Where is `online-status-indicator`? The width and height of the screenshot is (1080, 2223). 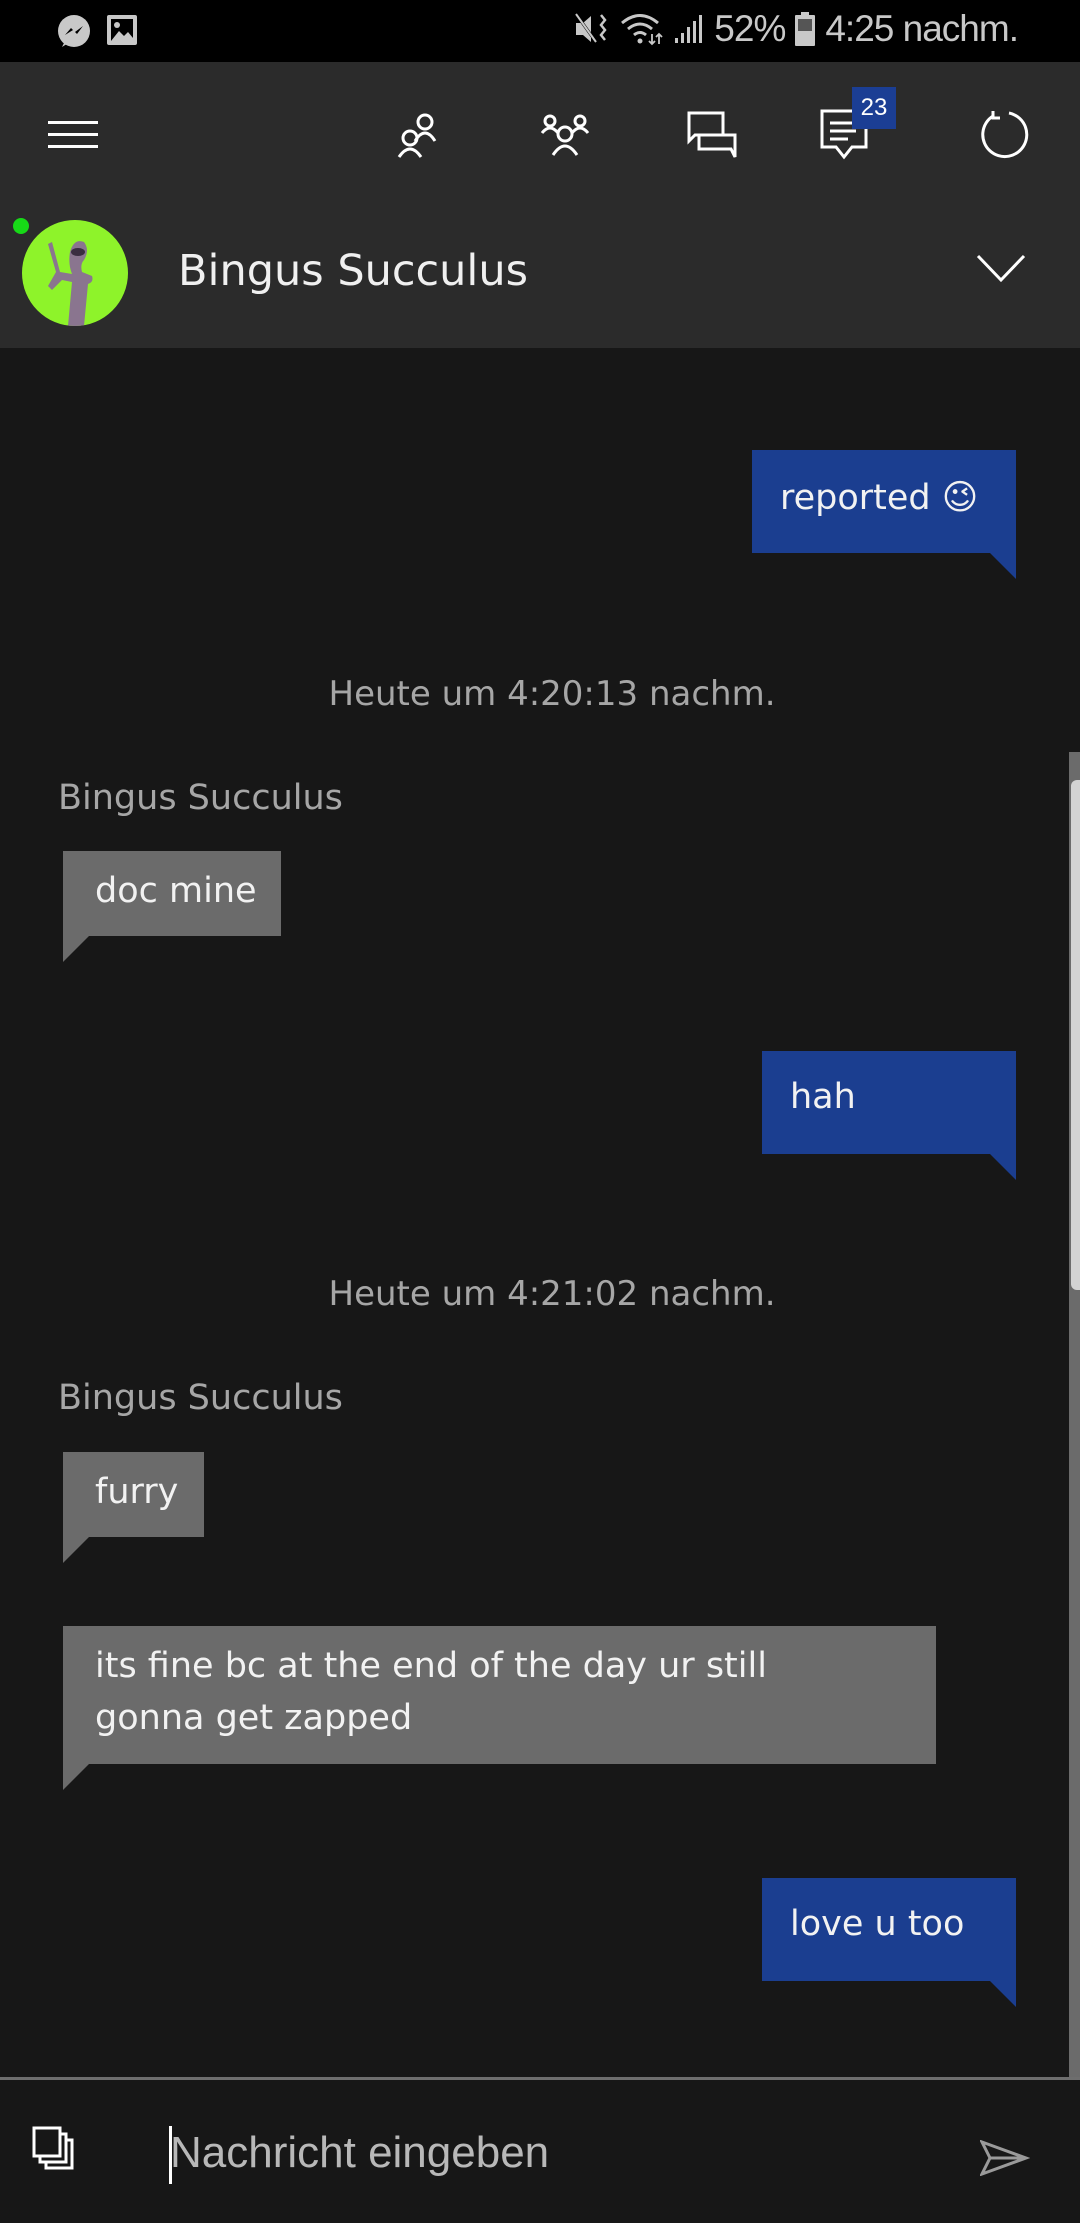
online-status-indicator is located at coordinates (21, 226).